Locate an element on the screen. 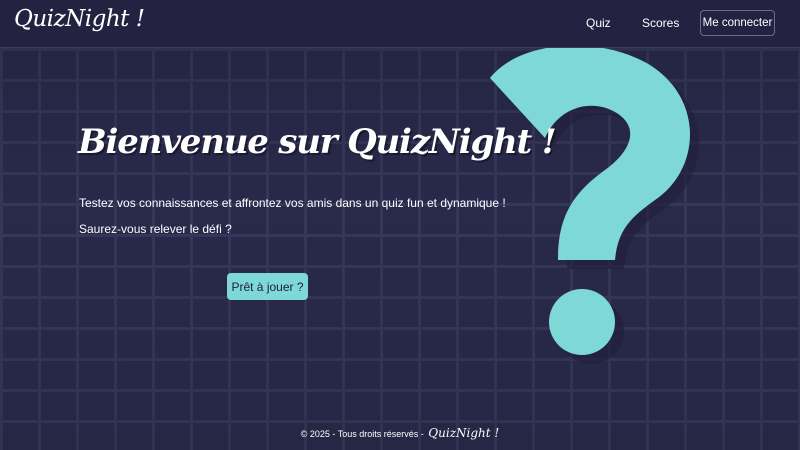 This screenshot has height=450, width=800. play-button: Prêt à jouer ? is located at coordinates (267, 286).